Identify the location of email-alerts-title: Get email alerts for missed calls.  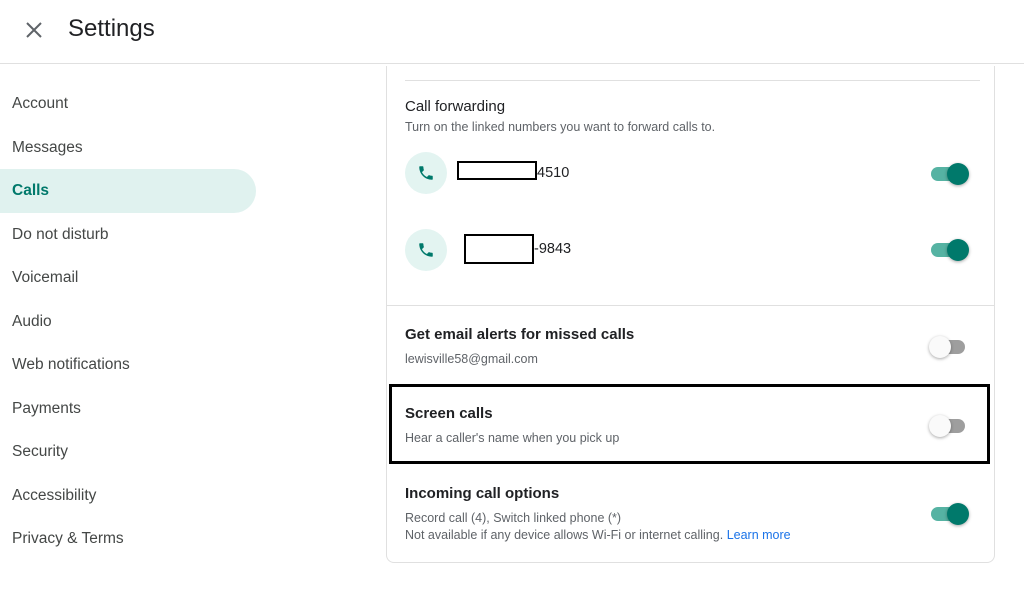
(520, 334).